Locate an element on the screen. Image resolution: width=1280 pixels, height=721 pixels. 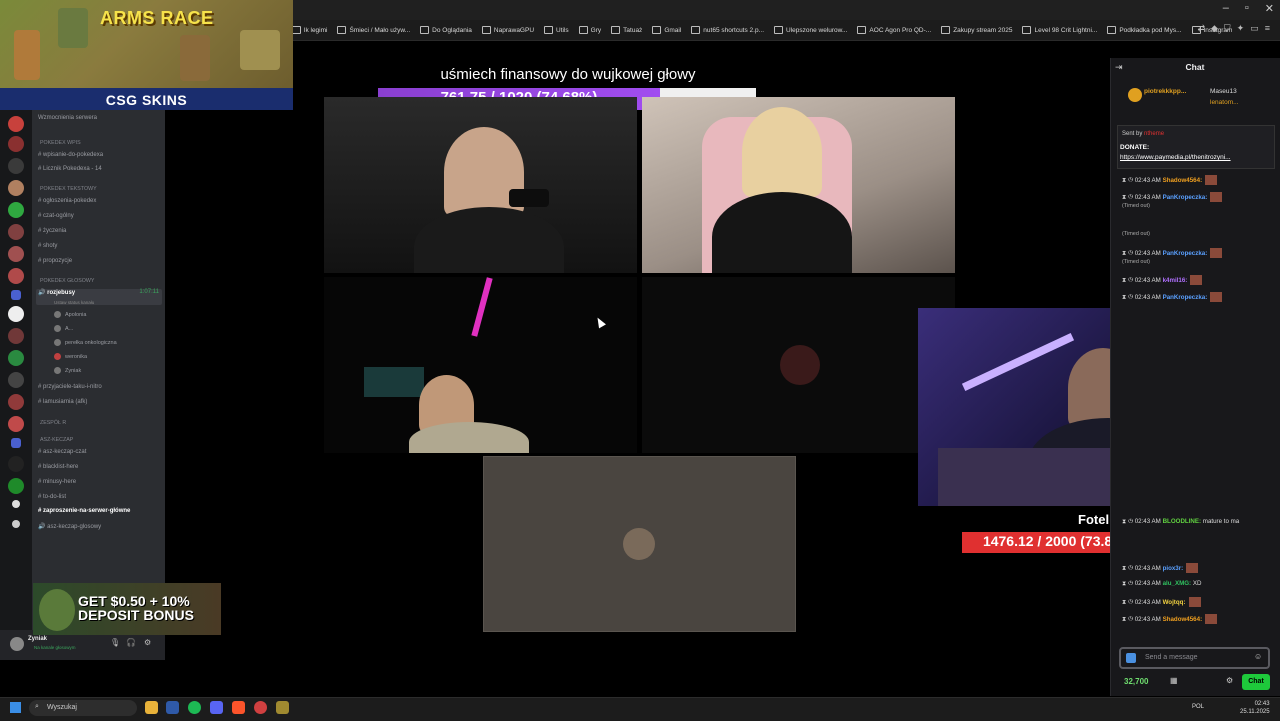
boost-item: Wzmocnienia serwera is located at coordinates (67, 118).